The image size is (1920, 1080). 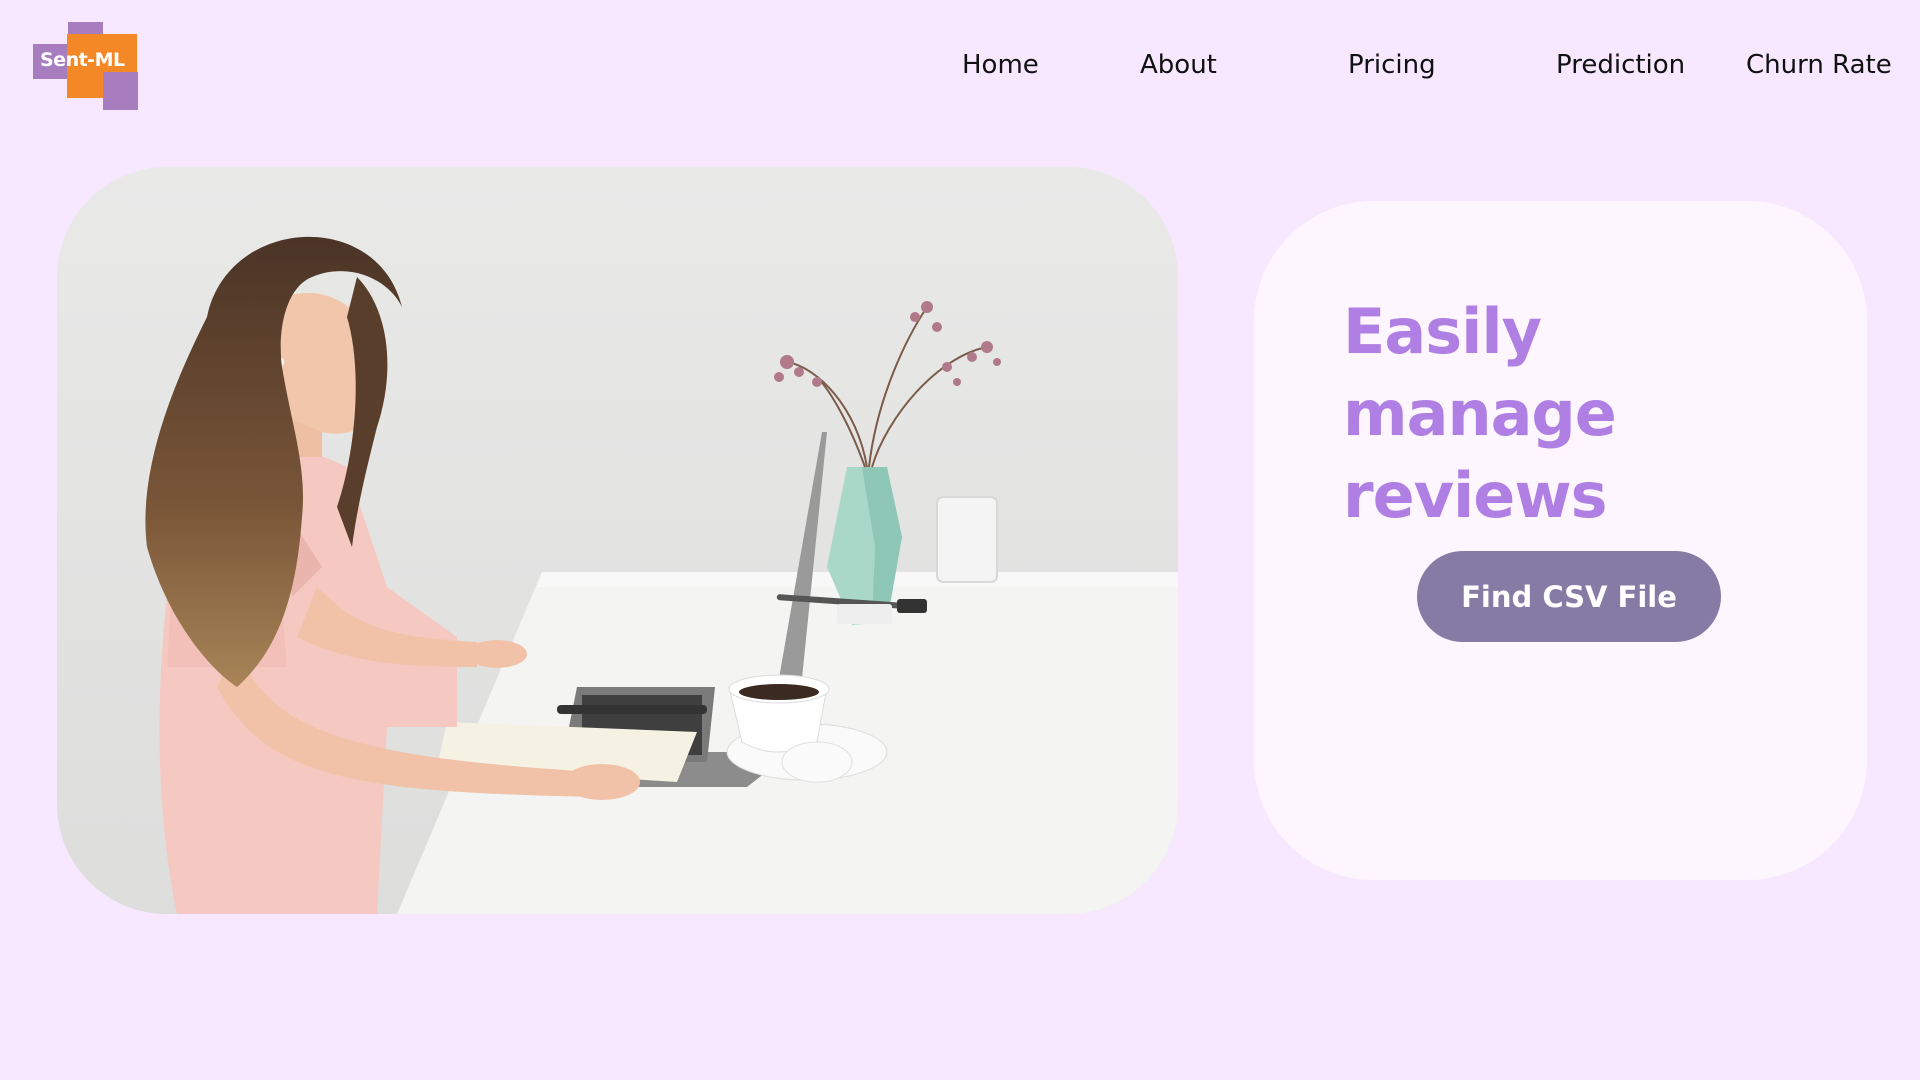 I want to click on main-nav: Home About Pricing Prediction Churn Rate, so click(x=960, y=70).